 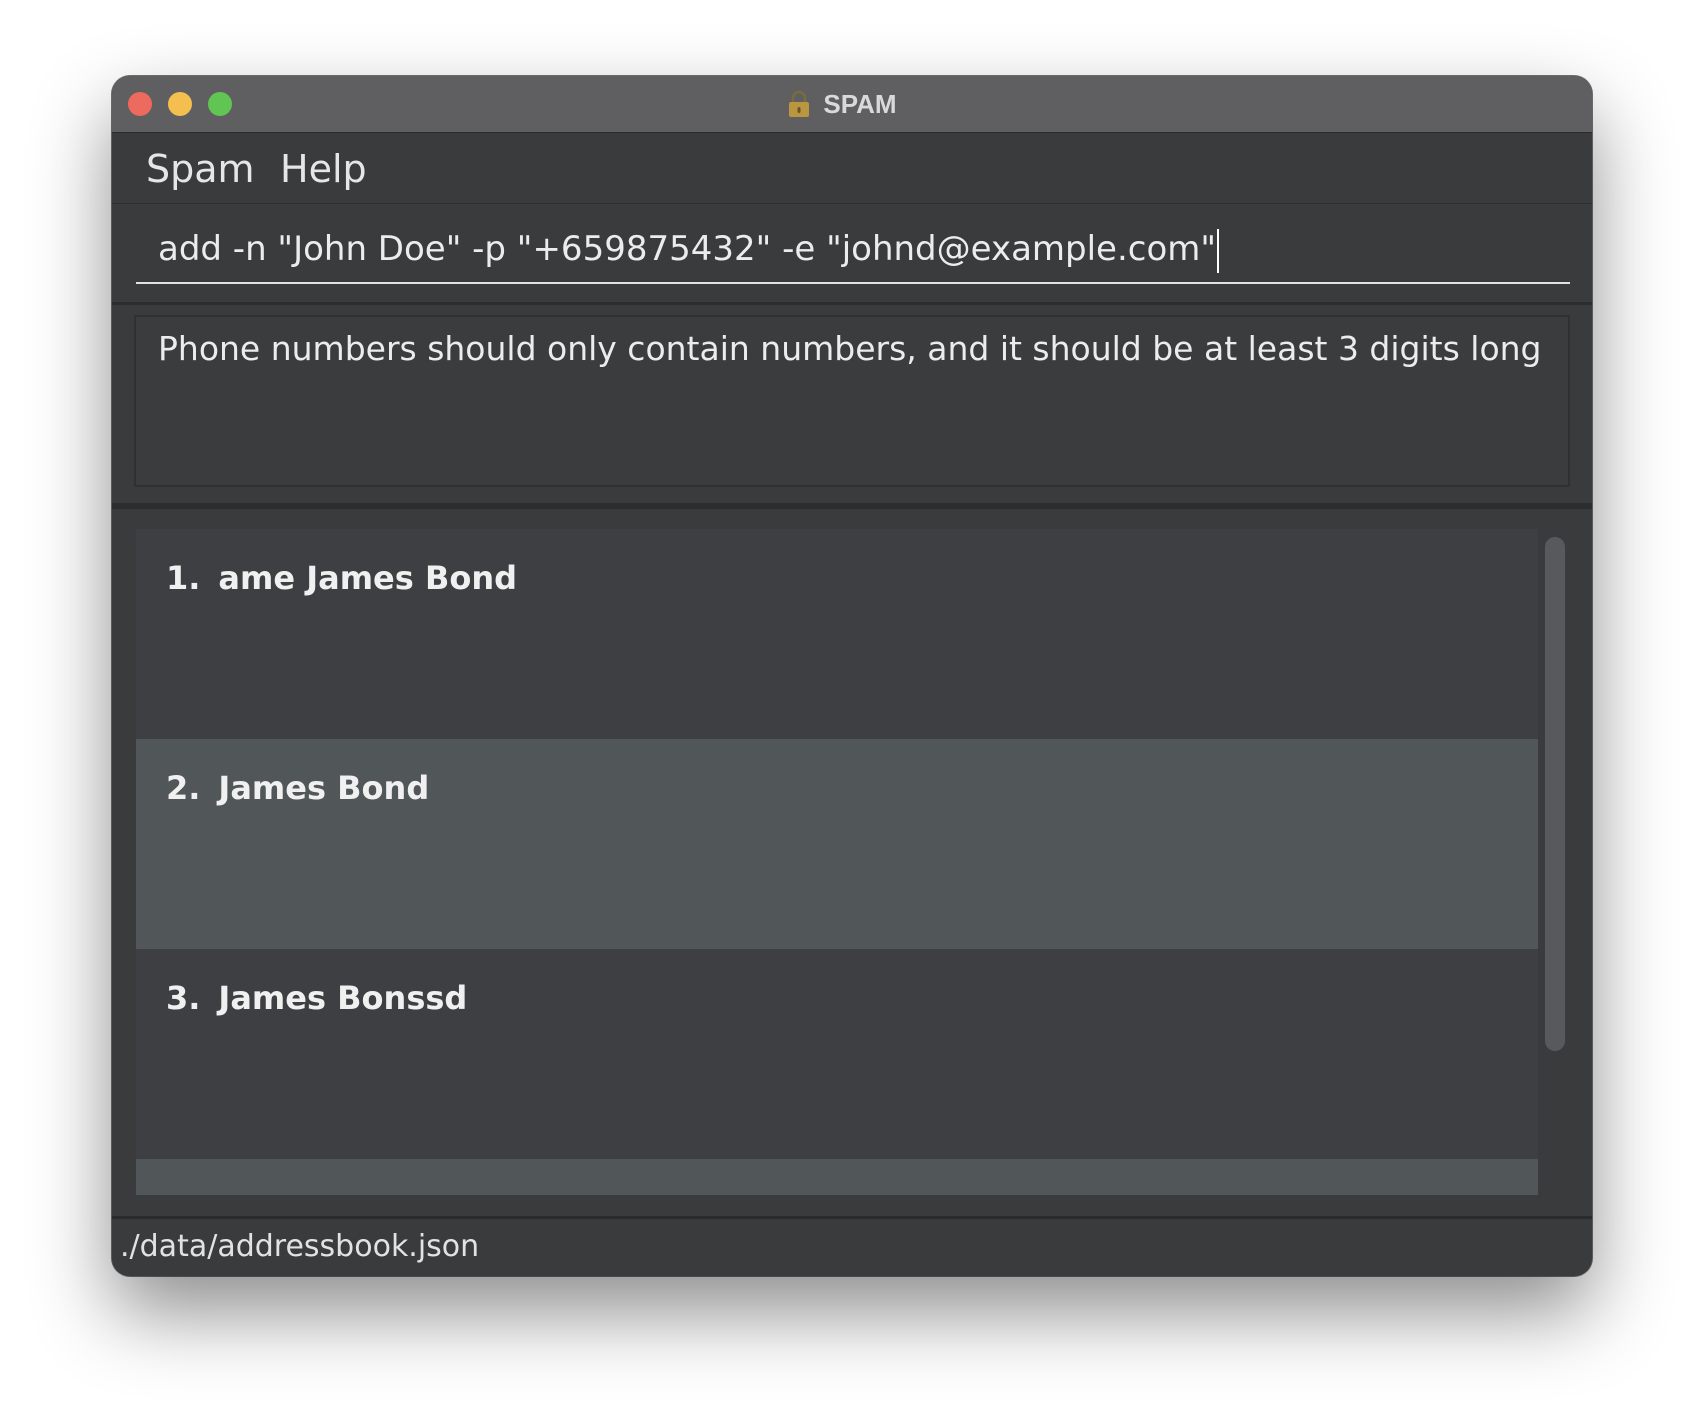 I want to click on title-bar: SPAM, so click(x=852, y=104).